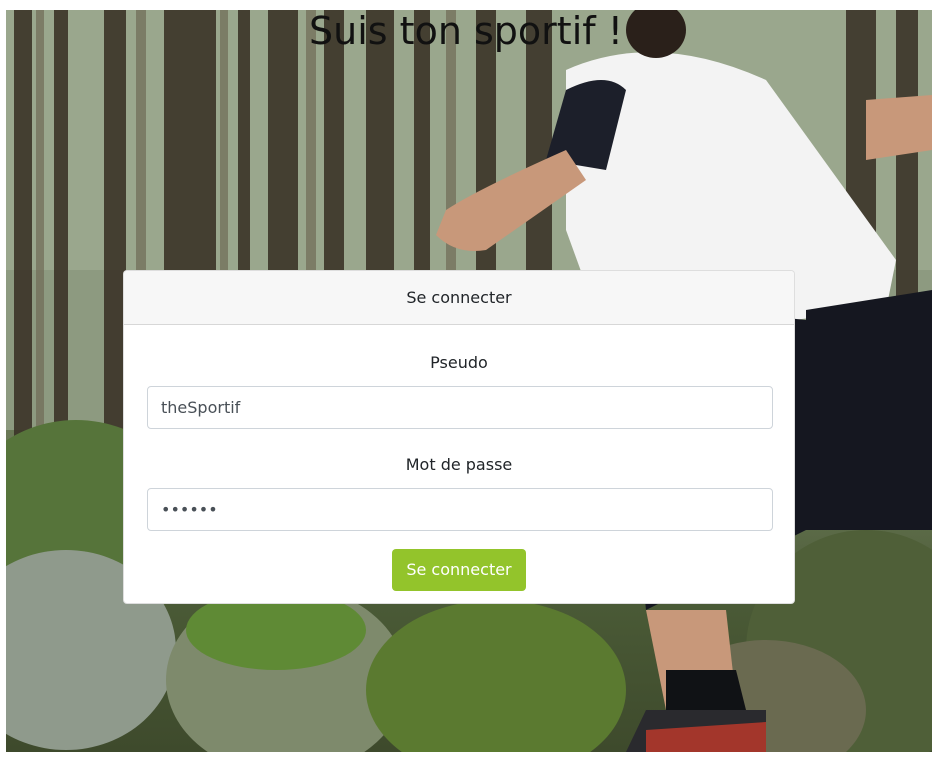  I want to click on submit-wrap: Se connecter, so click(459, 570).